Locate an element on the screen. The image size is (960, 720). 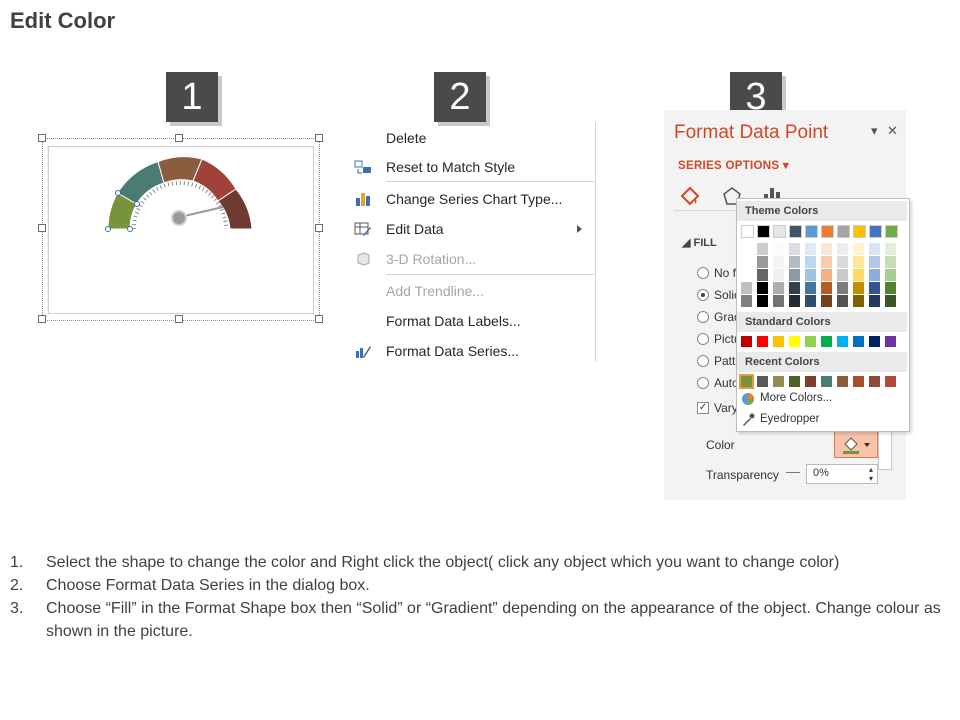
transparency-slider is located at coordinates (793, 472).